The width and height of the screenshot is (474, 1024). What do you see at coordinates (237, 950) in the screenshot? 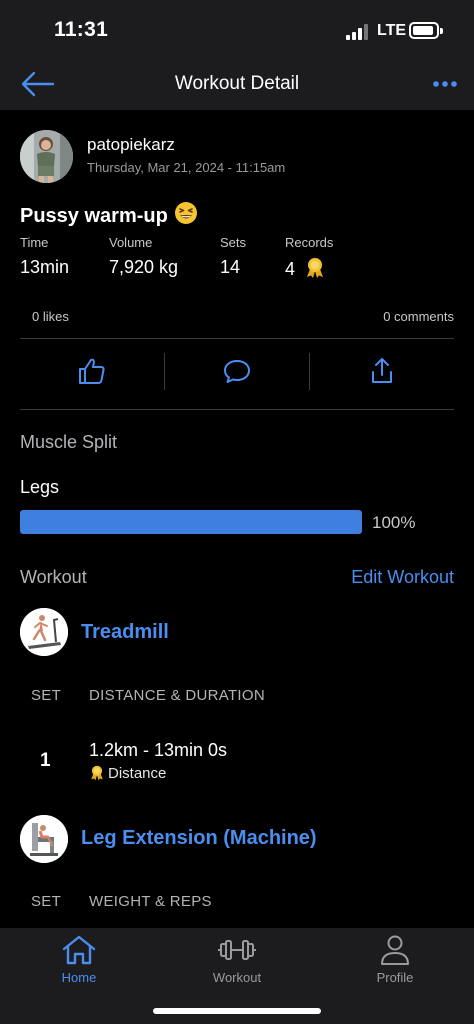
I see `dumbbell-icon` at bounding box center [237, 950].